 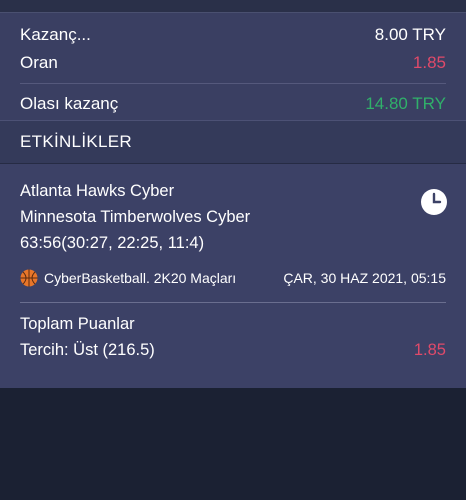 What do you see at coordinates (77, 324) in the screenshot?
I see `market-name: Toplam Puanlar` at bounding box center [77, 324].